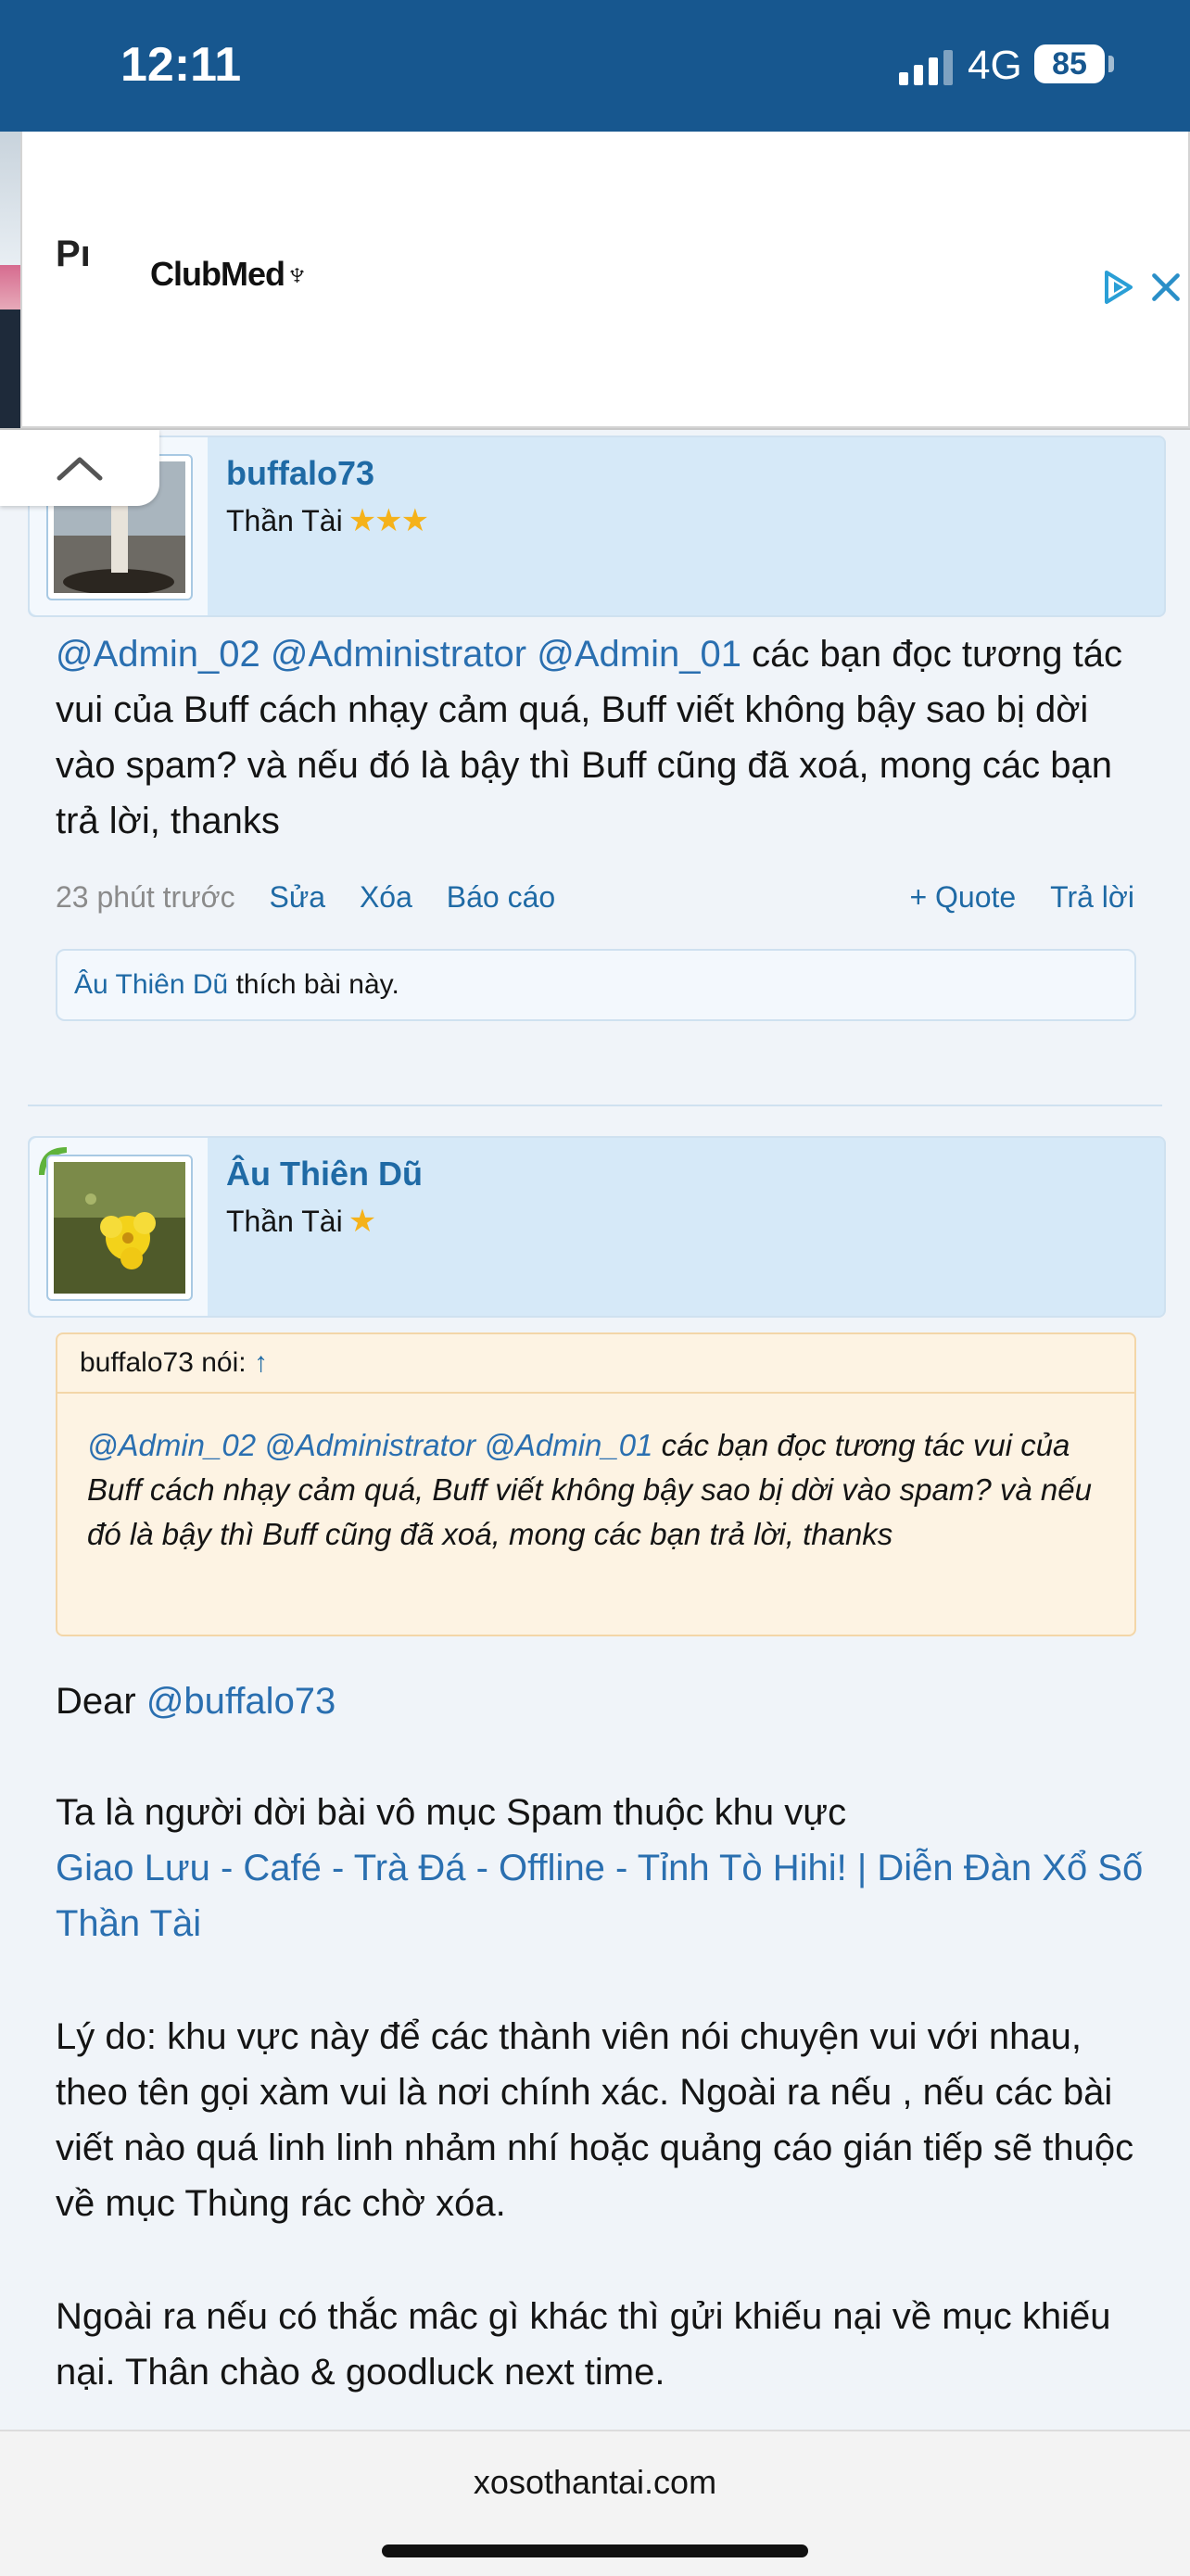  I want to click on quote-header: buffalo73 nói: ↑, so click(595, 1364).